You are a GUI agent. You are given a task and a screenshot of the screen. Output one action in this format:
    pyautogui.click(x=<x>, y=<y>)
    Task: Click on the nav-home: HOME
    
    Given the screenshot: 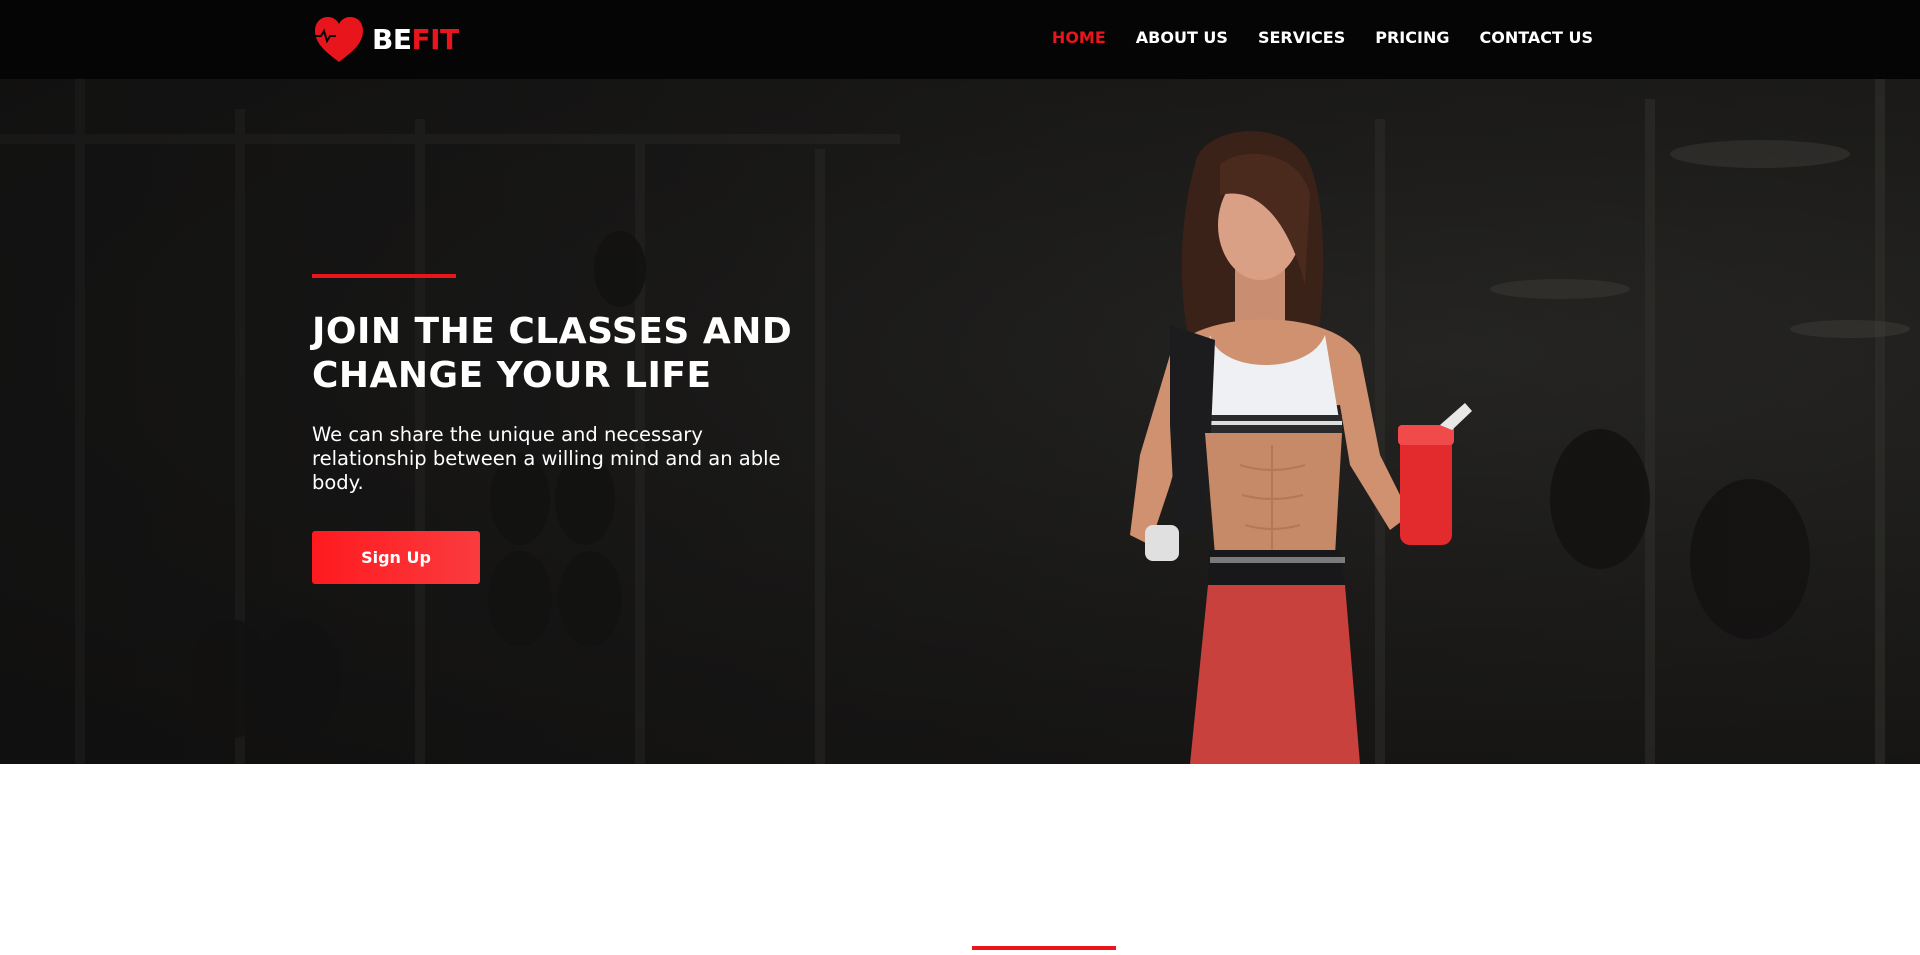 What is the action you would take?
    pyautogui.click(x=1079, y=37)
    